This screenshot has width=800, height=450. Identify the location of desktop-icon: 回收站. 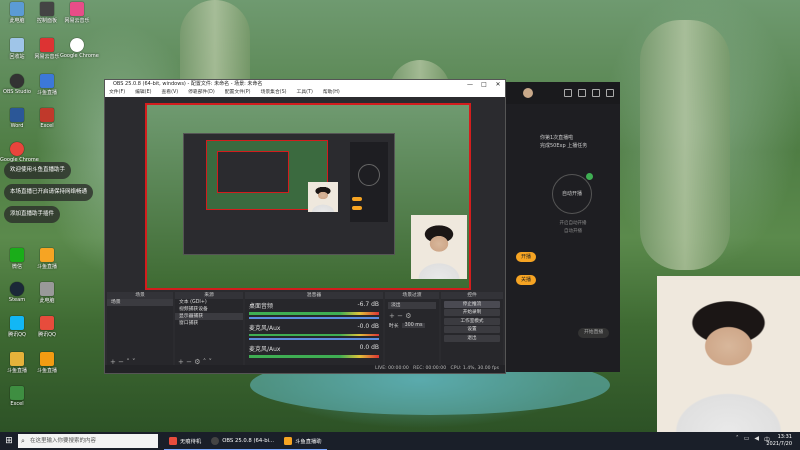
(17, 49).